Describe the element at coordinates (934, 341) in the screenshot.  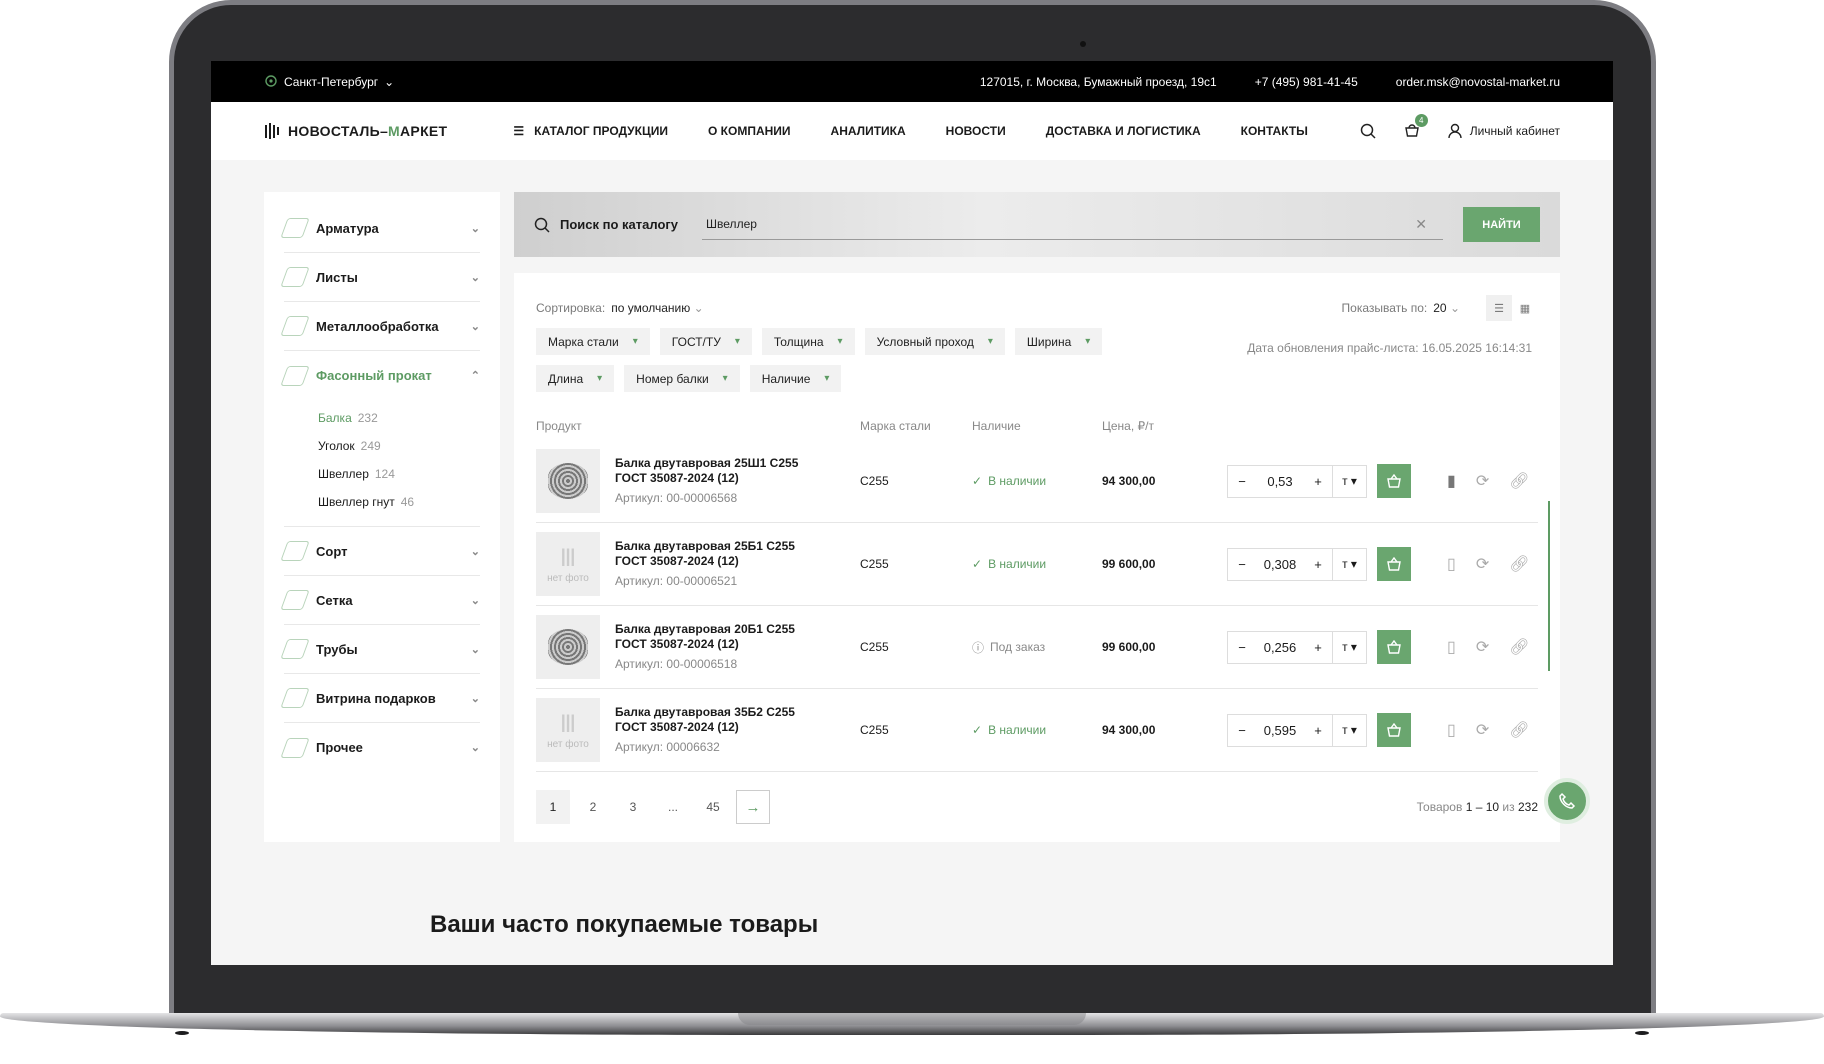
I see `filter-nominal-bore: Условный проход ▾` at that location.